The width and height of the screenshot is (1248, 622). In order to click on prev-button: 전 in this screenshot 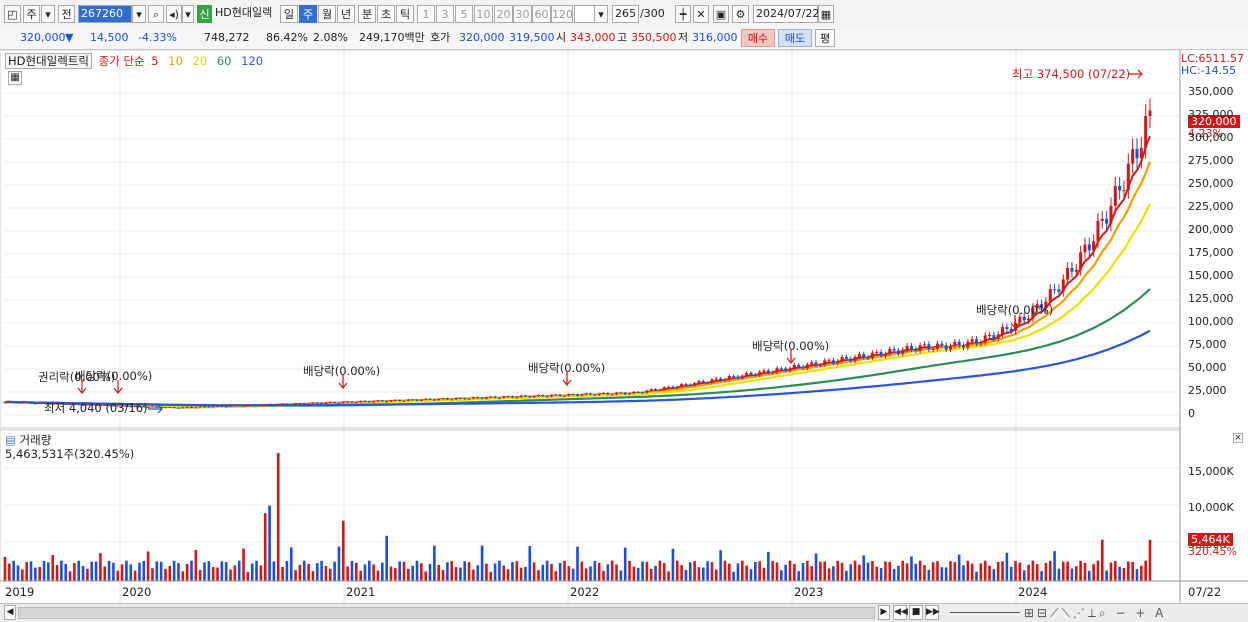, I will do `click(66, 14)`.